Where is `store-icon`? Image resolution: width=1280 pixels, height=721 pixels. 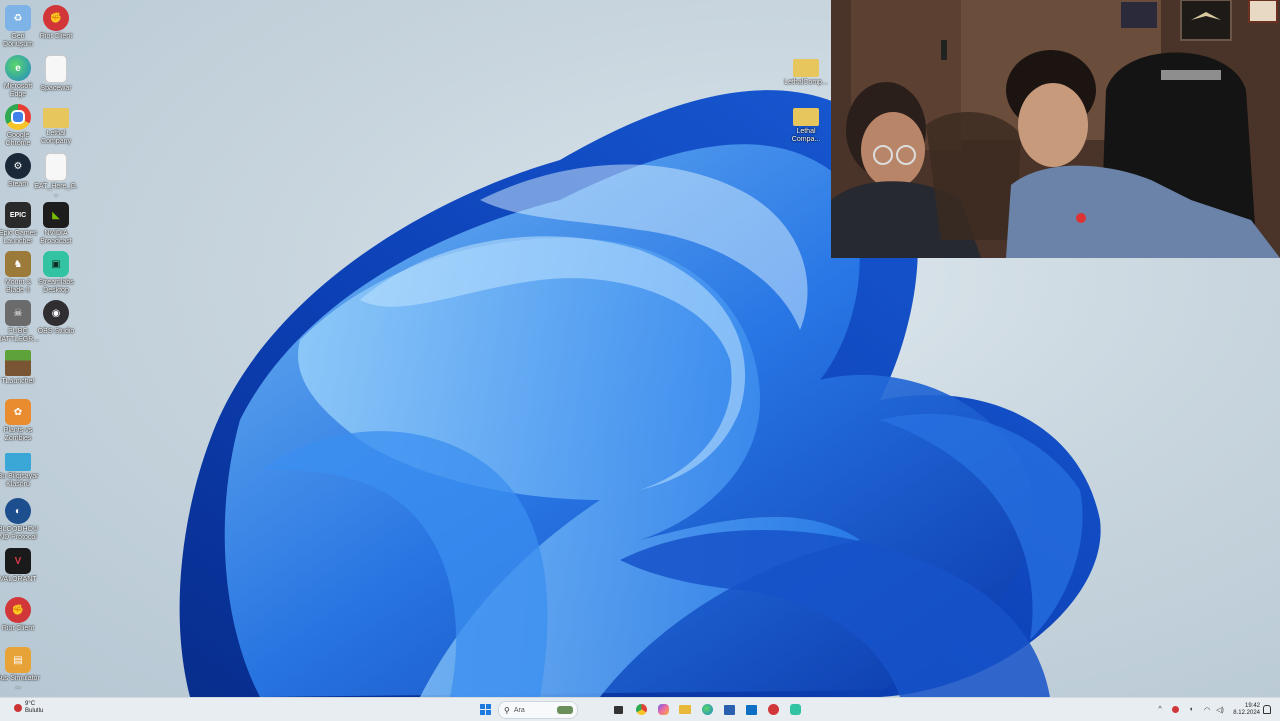
store-icon is located at coordinates (729, 709).